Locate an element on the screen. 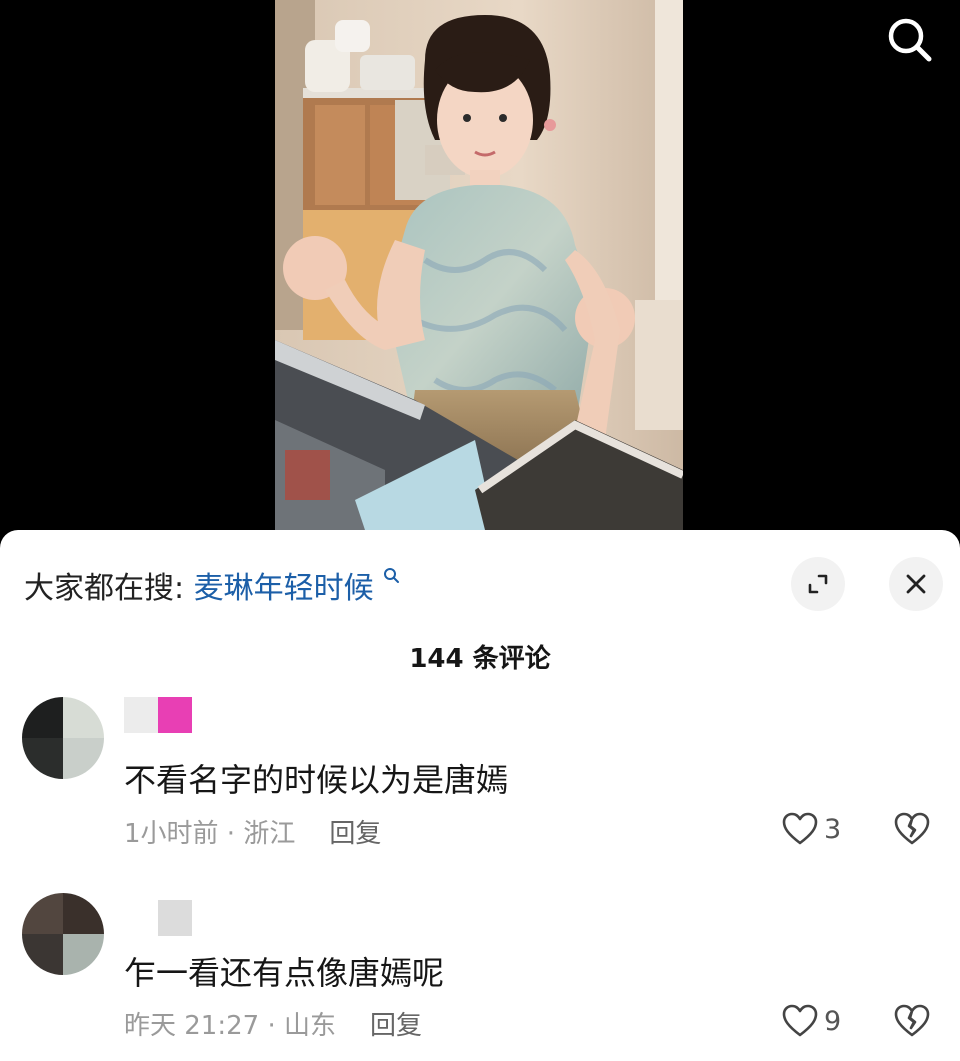 This screenshot has width=960, height=1061. comment-meta: 昨天 21:27 · 山东 回复 is located at coordinates (273, 1023).